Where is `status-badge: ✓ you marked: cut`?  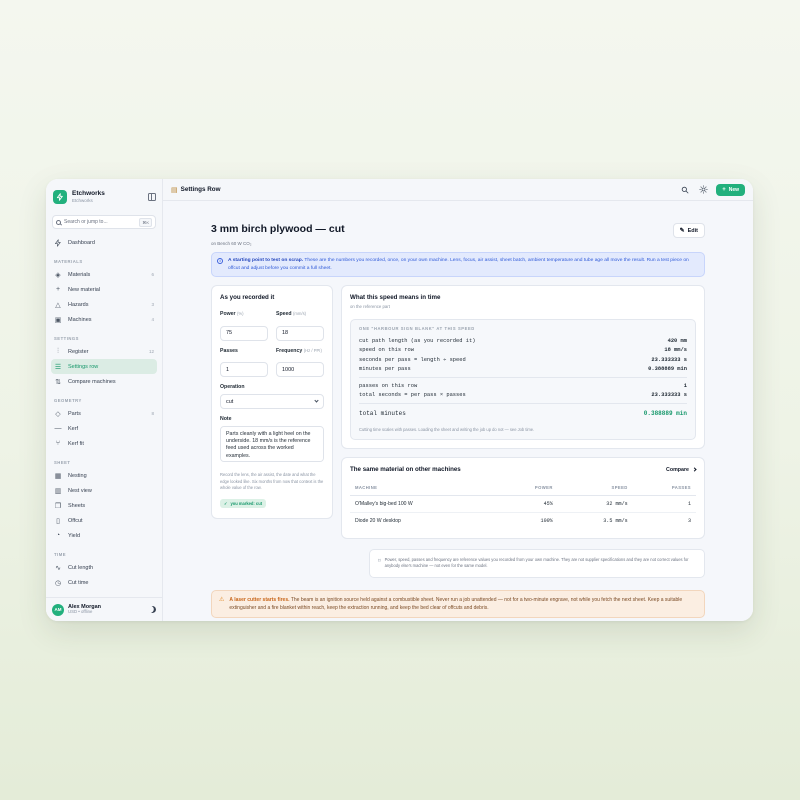
status-badge: ✓ you marked: cut is located at coordinates (243, 503).